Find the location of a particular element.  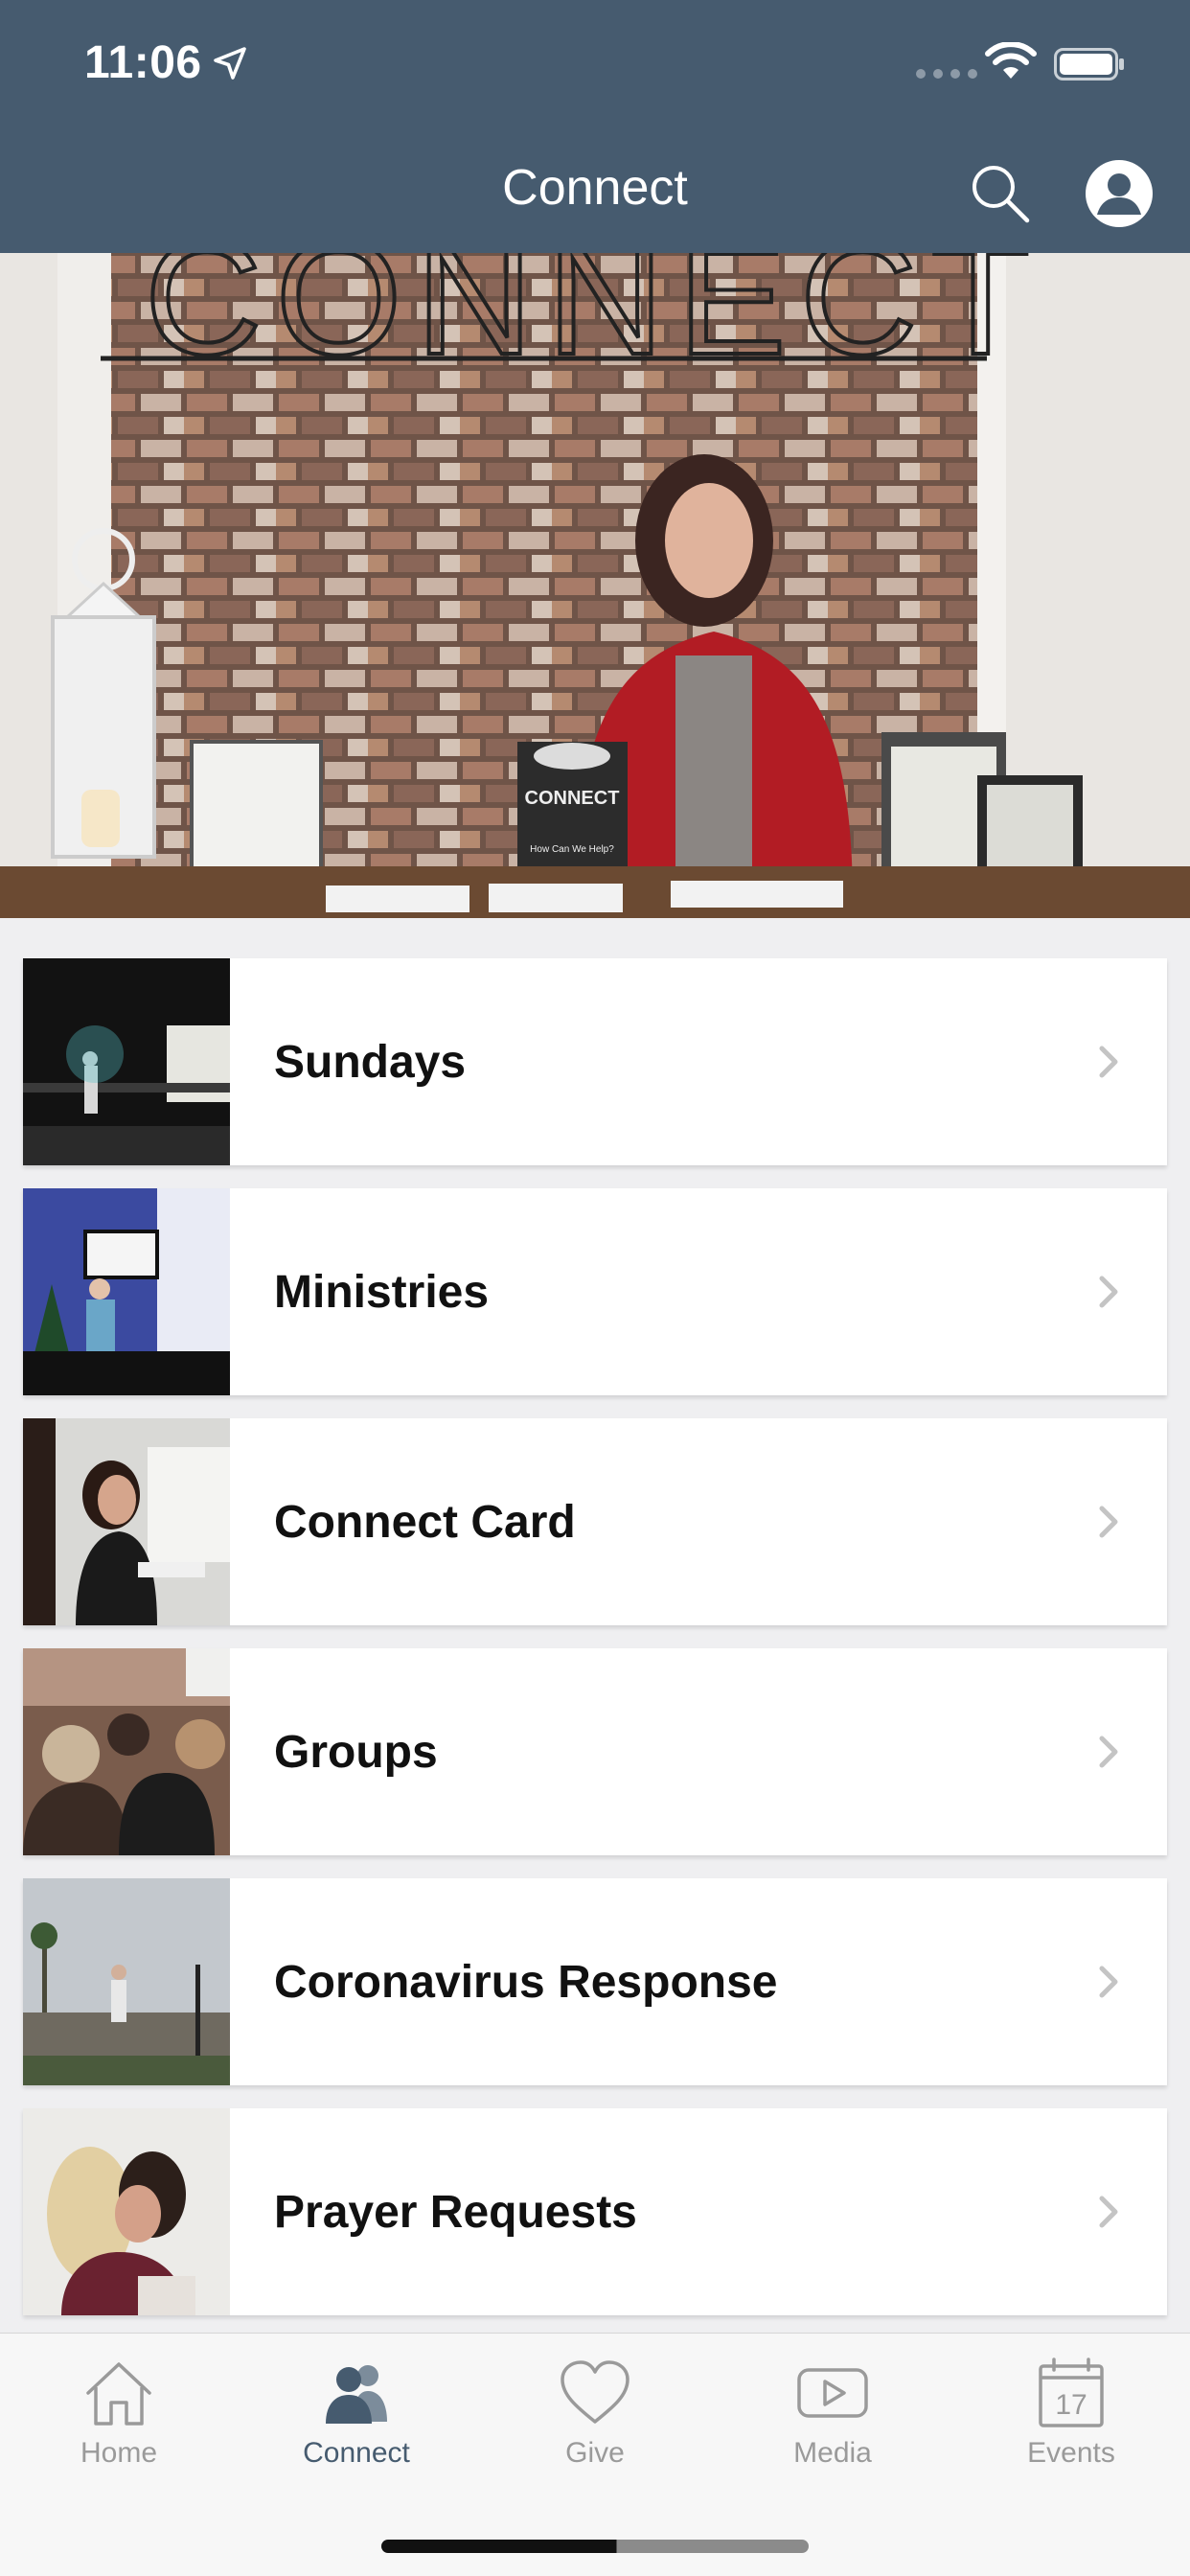

menu-item-coronavirus-response: Coronavirus Response is located at coordinates (595, 1981).